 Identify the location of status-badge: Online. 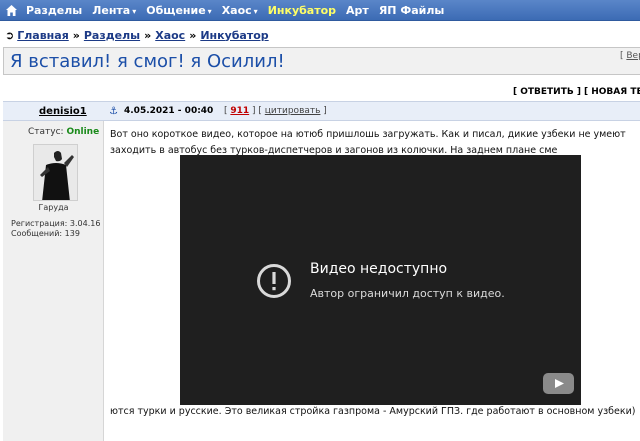
(83, 132).